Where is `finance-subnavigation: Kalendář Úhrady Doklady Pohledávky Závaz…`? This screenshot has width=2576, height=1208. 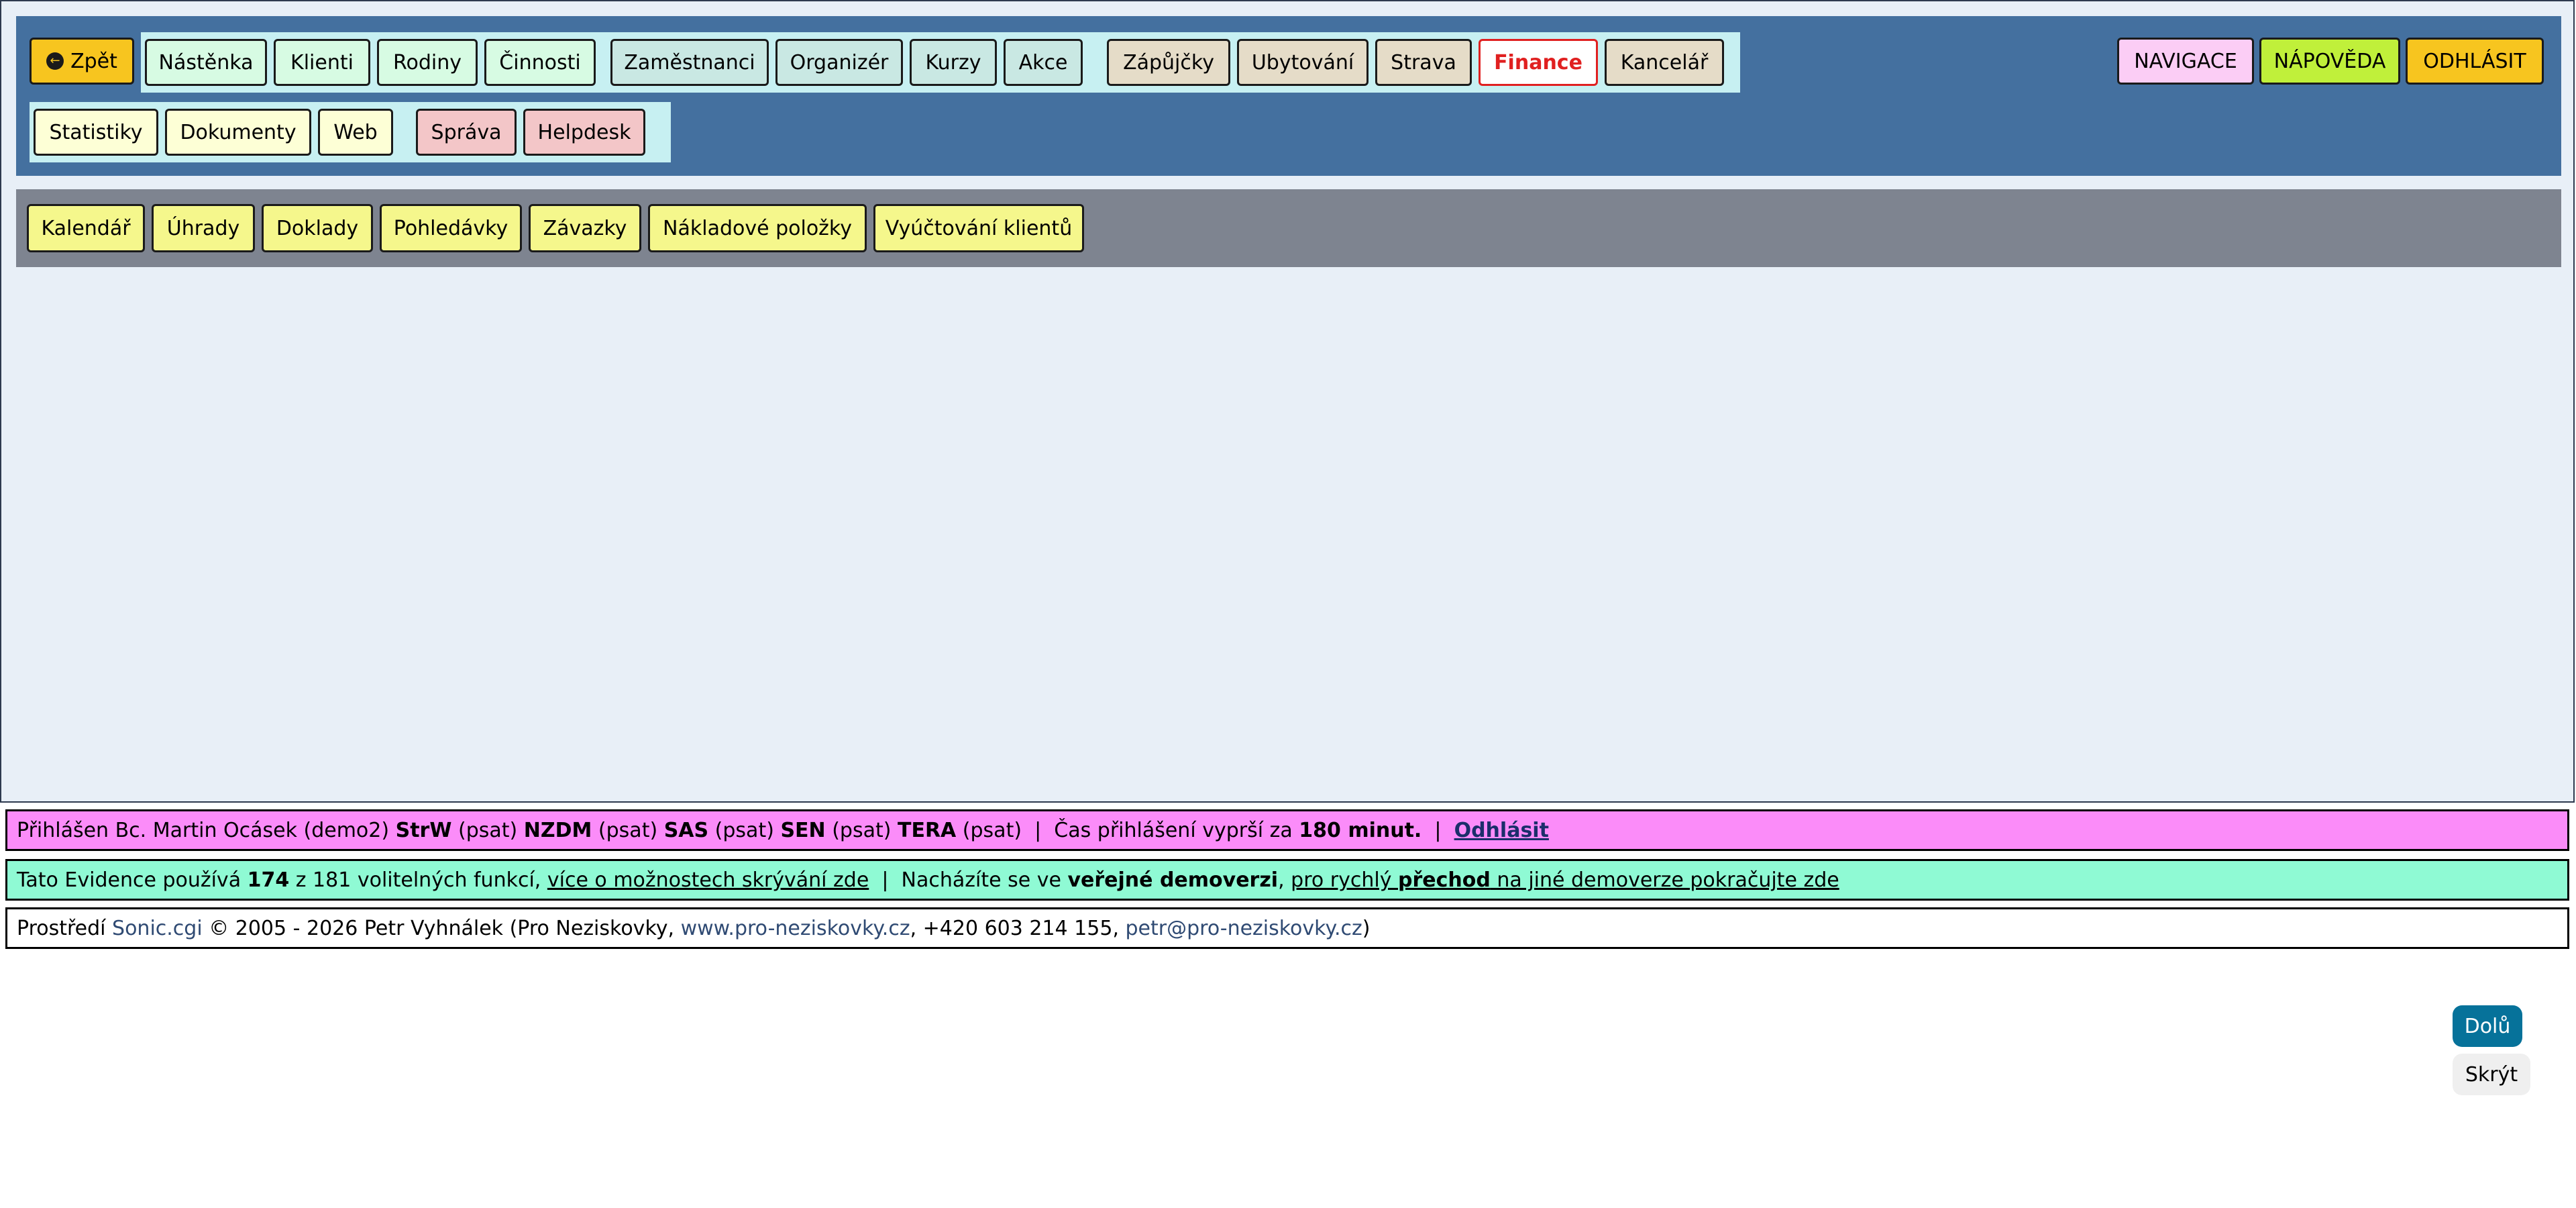 finance-subnavigation: Kalendář Úhrady Doklady Pohledávky Závaz… is located at coordinates (1288, 228).